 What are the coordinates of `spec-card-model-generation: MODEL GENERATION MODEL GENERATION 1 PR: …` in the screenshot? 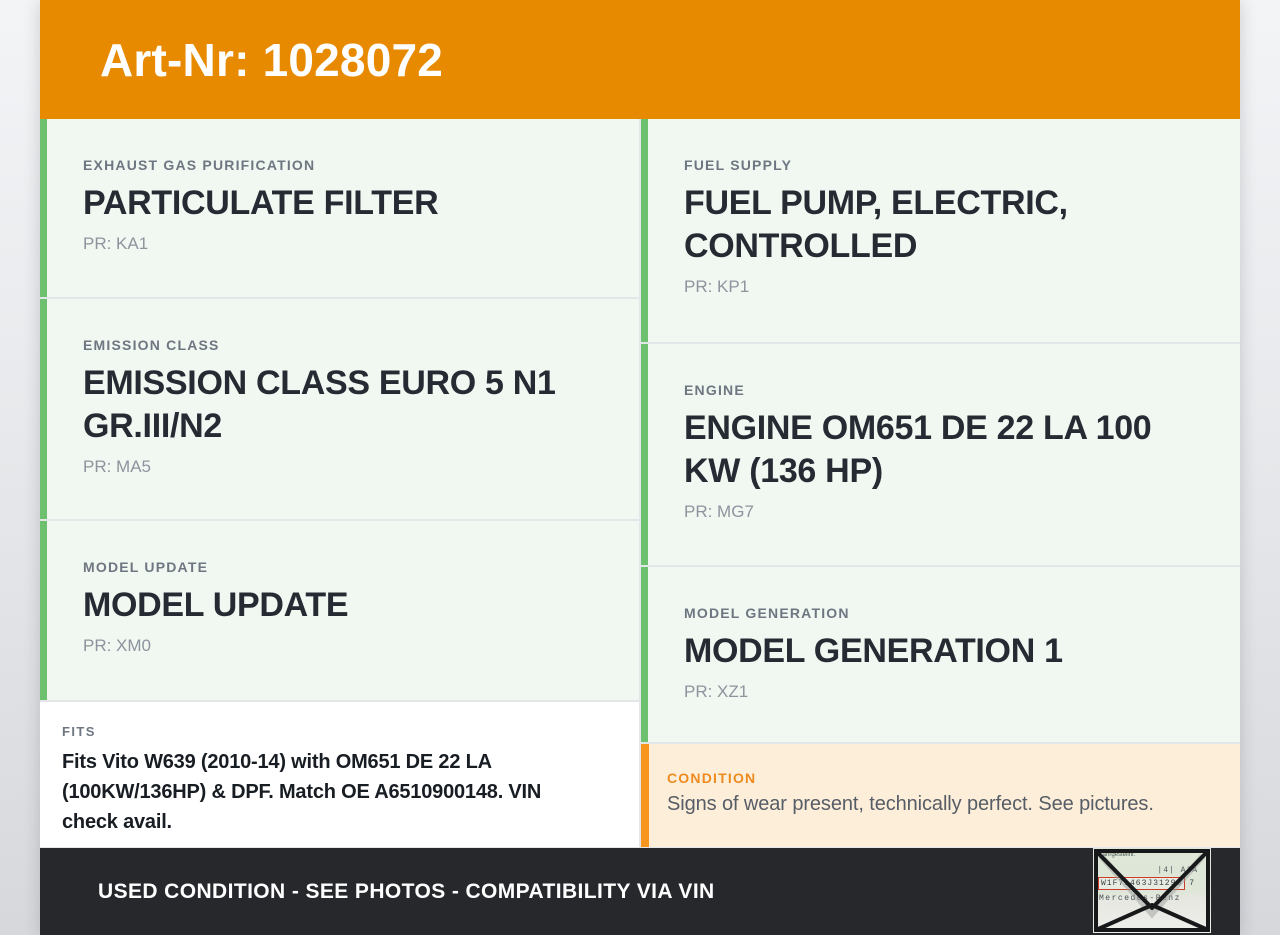 It's located at (940, 654).